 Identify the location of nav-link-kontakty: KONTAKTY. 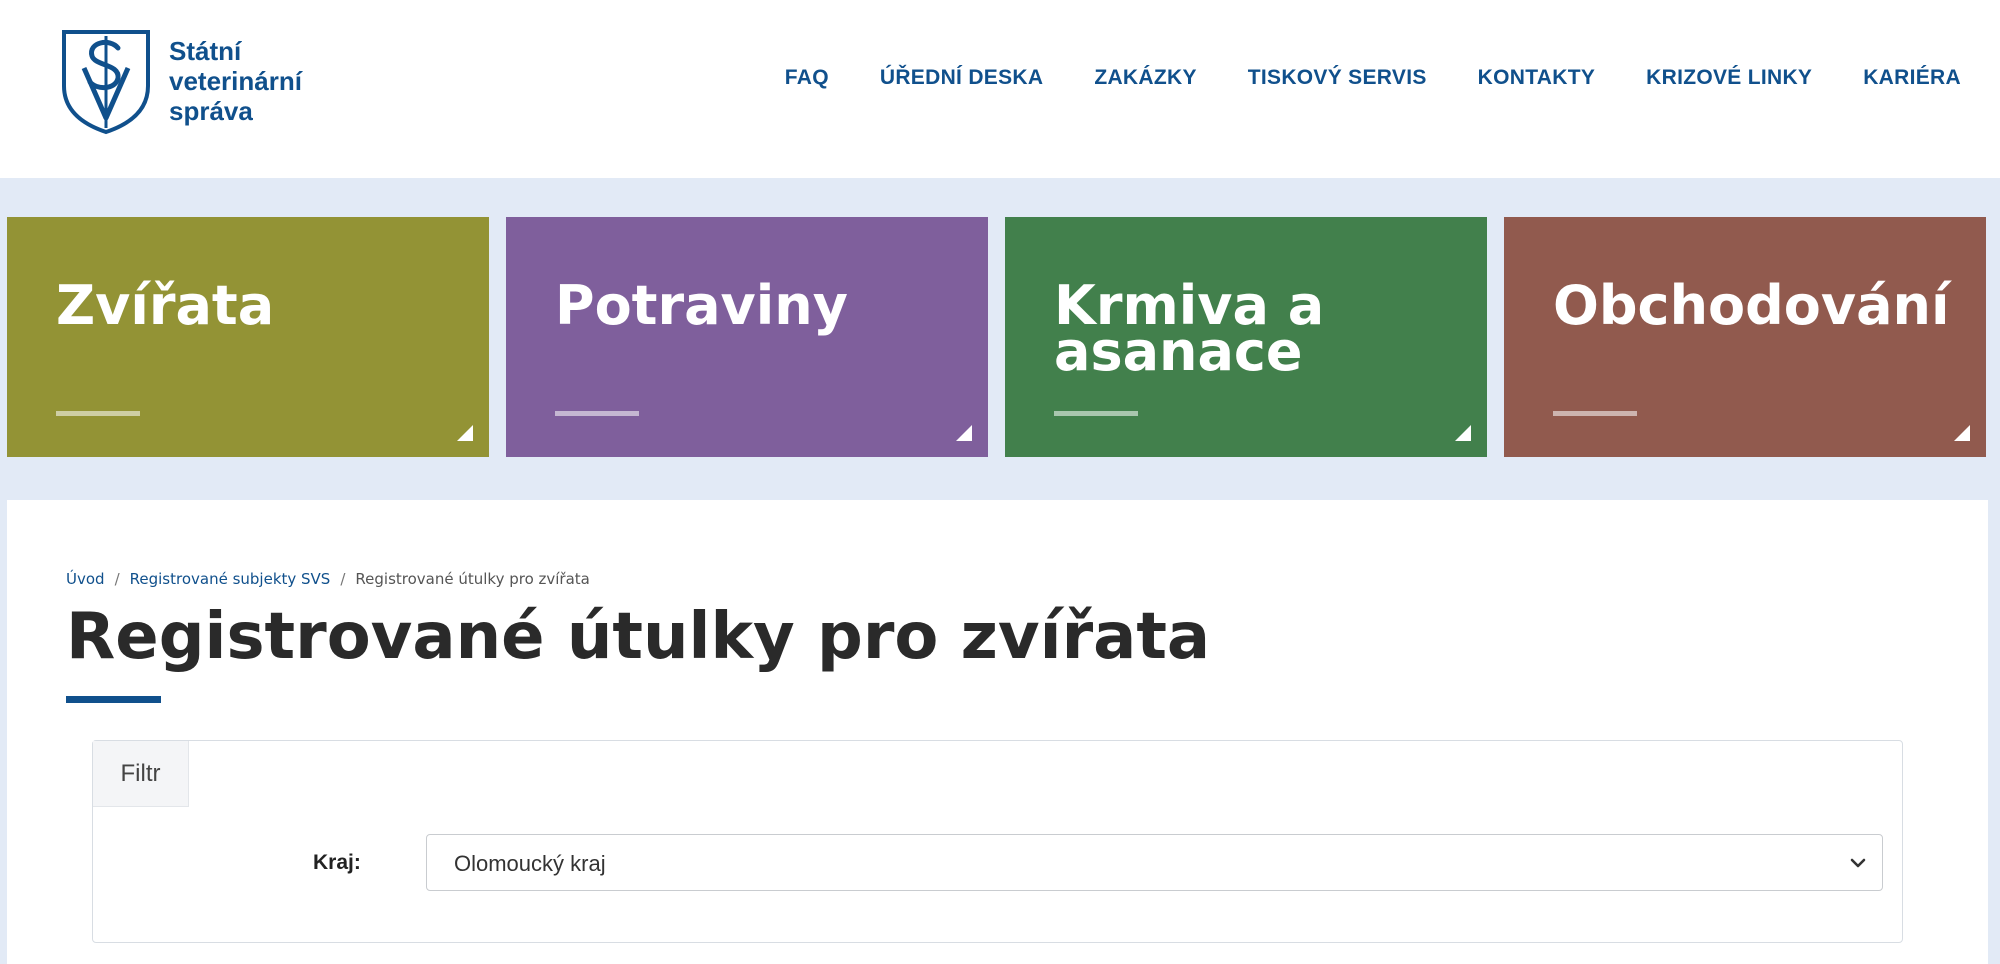
(1537, 78).